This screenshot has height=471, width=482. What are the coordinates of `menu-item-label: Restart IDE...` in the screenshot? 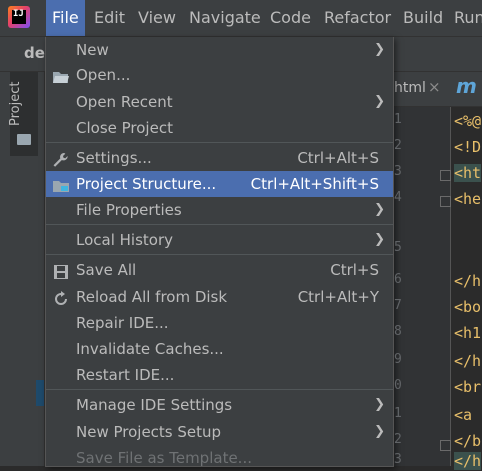 It's located at (125, 375).